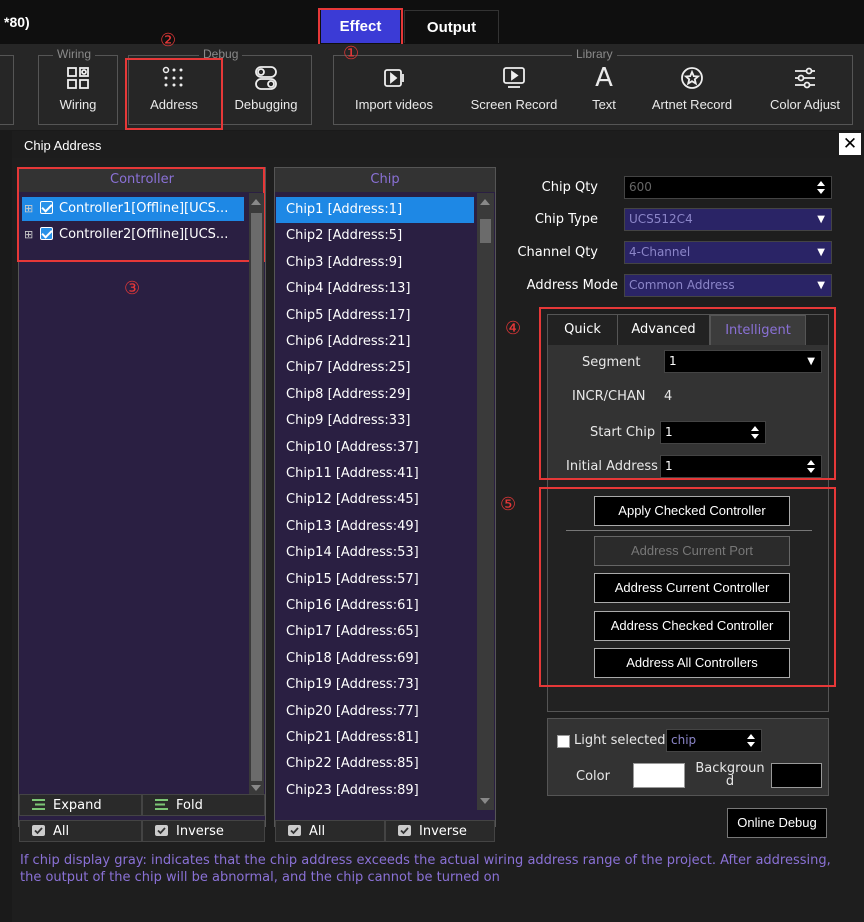 The width and height of the screenshot is (864, 922). Describe the element at coordinates (640, 187) in the screenshot. I see `chip-qty-value: 600` at that location.